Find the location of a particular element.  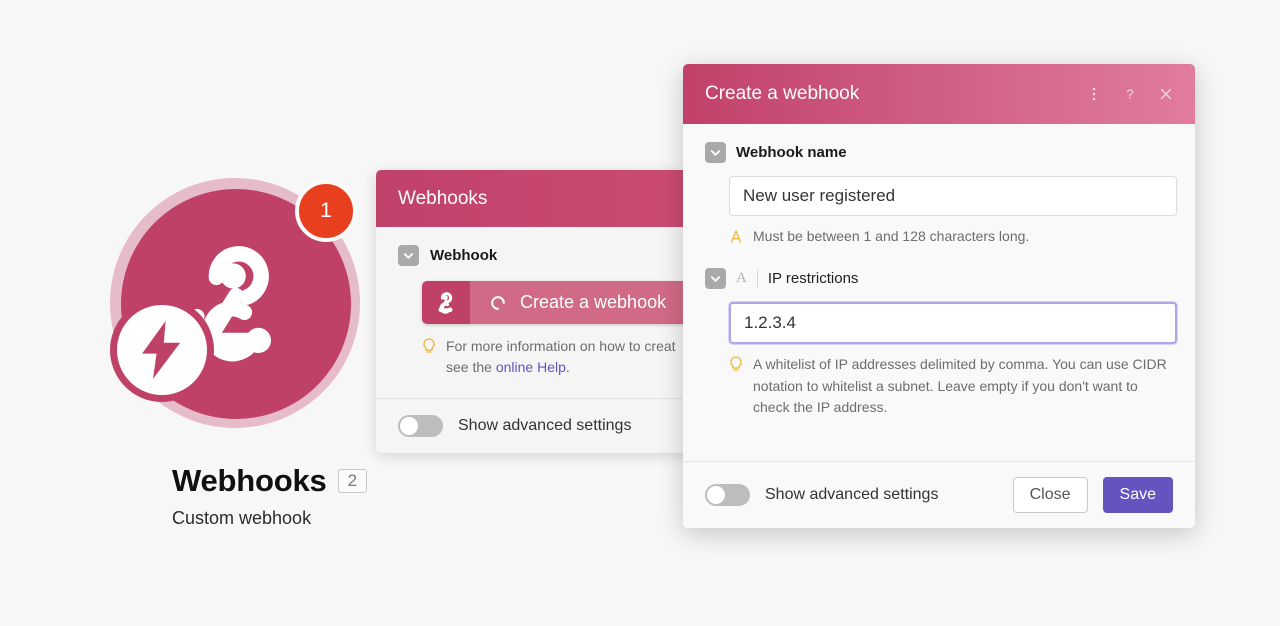

dialog-title: Create a webhook is located at coordinates (782, 93).